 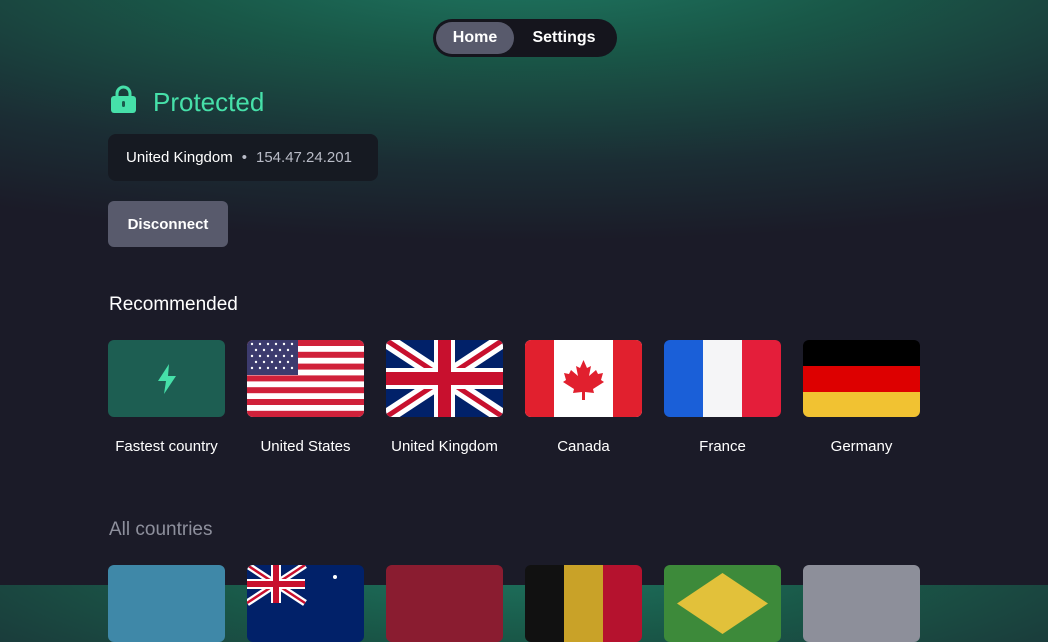 I want to click on location-label: United Kingdom, so click(x=444, y=446).